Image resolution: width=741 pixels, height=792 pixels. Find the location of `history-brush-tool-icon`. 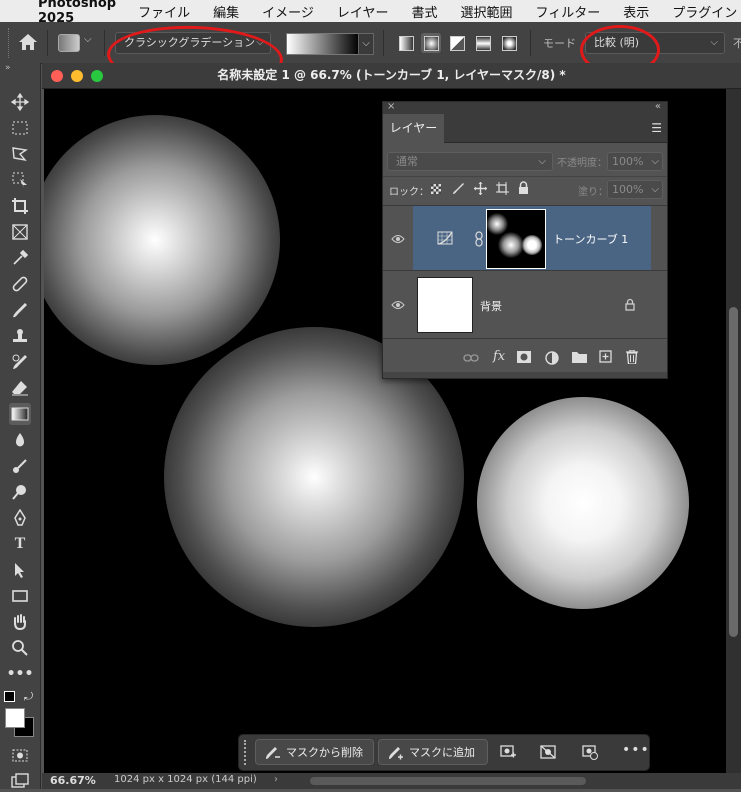

history-brush-tool-icon is located at coordinates (20, 362).